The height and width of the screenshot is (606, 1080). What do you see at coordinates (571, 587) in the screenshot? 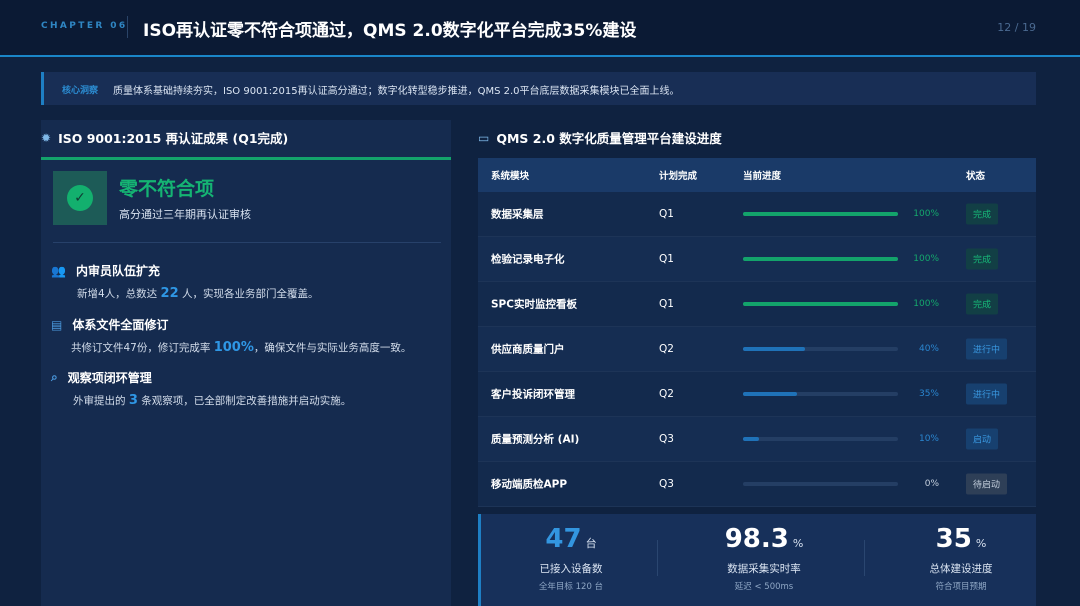
I see `stat-sub: 全年目标 120 台` at bounding box center [571, 587].